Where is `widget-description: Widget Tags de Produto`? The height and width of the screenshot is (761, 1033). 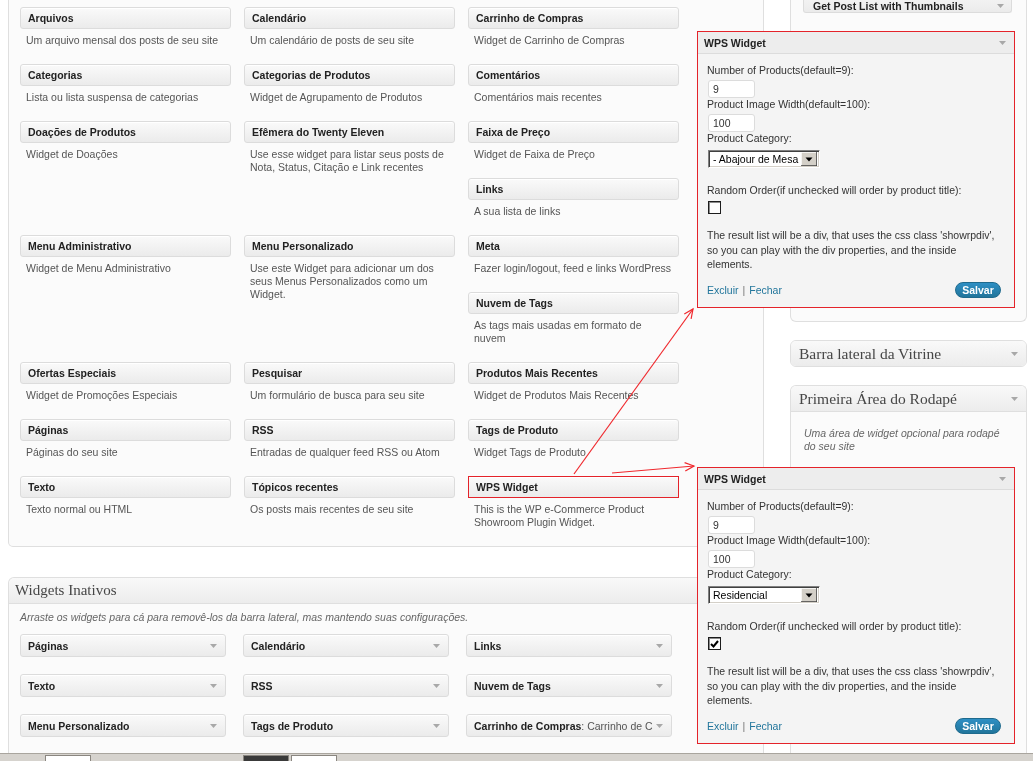 widget-description: Widget Tags de Produto is located at coordinates (530, 452).